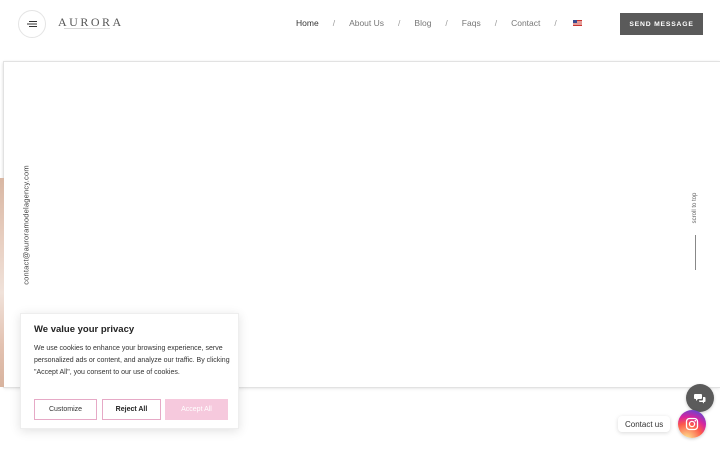  Describe the element at coordinates (307, 23) in the screenshot. I see `nav-item-home: Home` at that location.